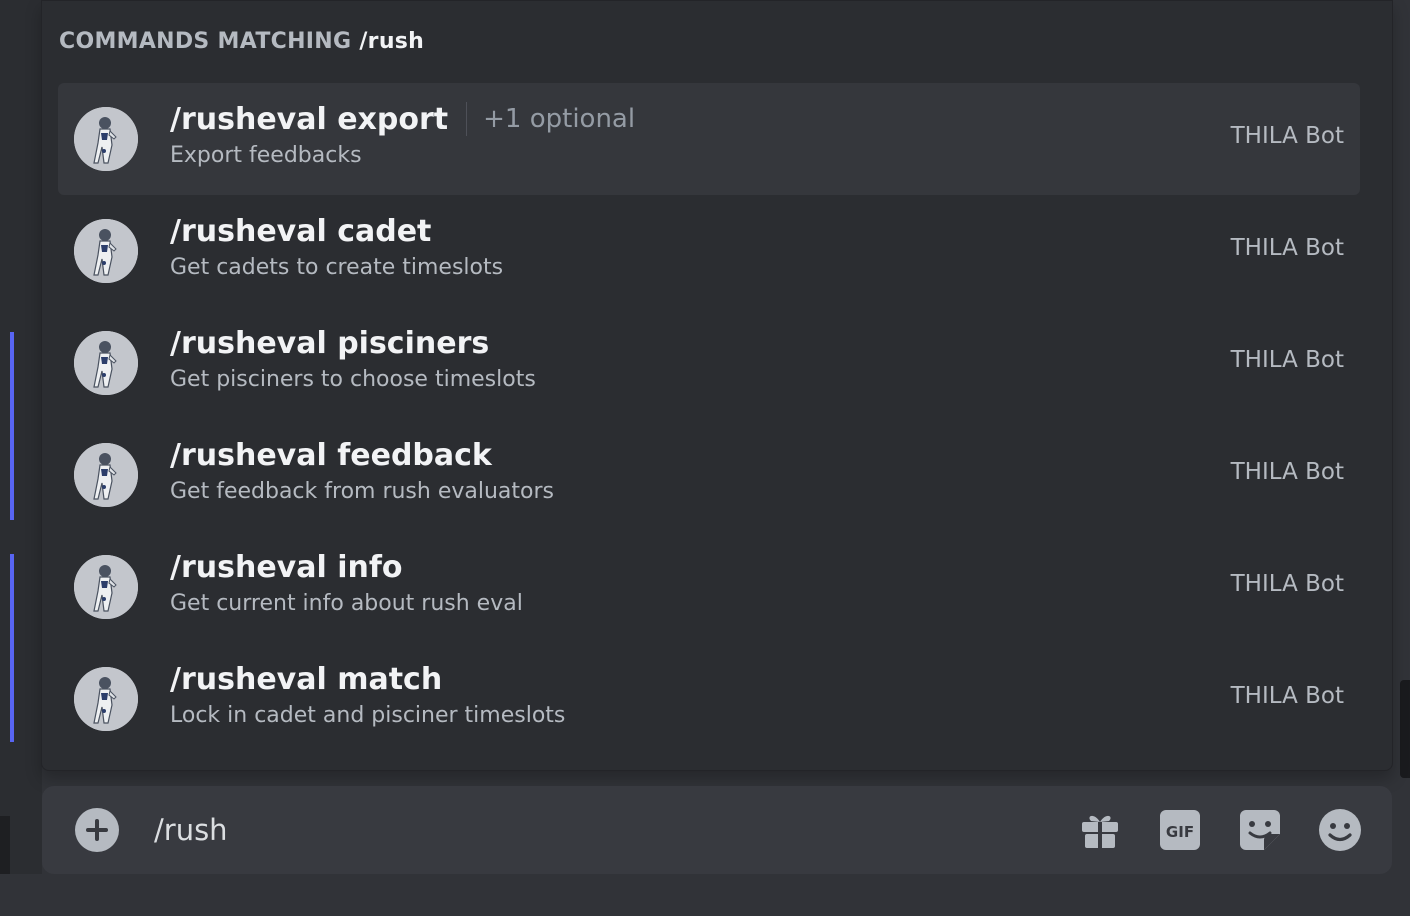  I want to click on autocomplete-header-query: /rush, so click(392, 41).